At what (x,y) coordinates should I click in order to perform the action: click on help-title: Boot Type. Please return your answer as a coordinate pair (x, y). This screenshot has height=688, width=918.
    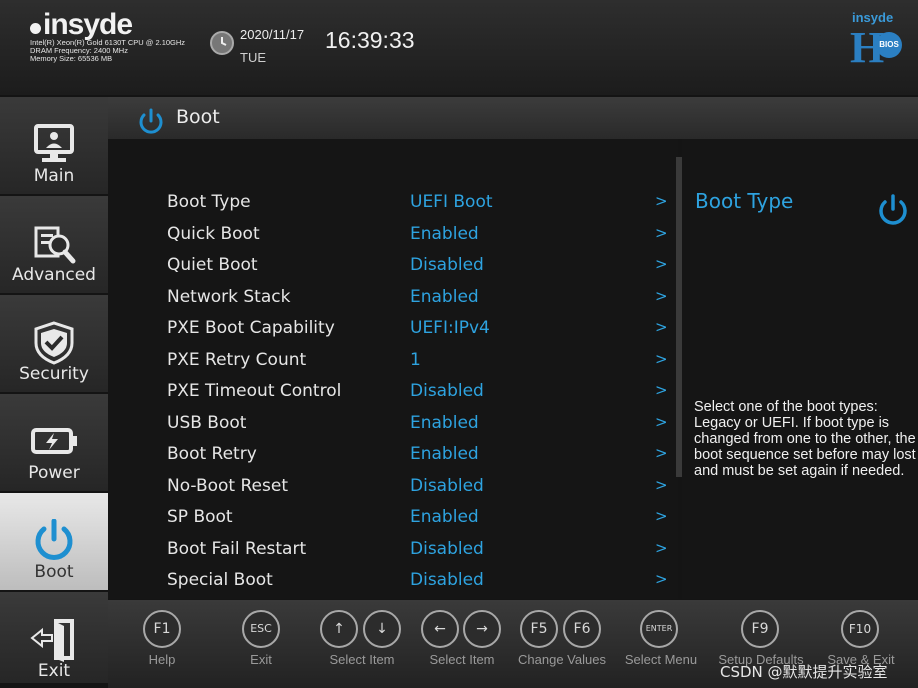
    Looking at the image, I should click on (744, 201).